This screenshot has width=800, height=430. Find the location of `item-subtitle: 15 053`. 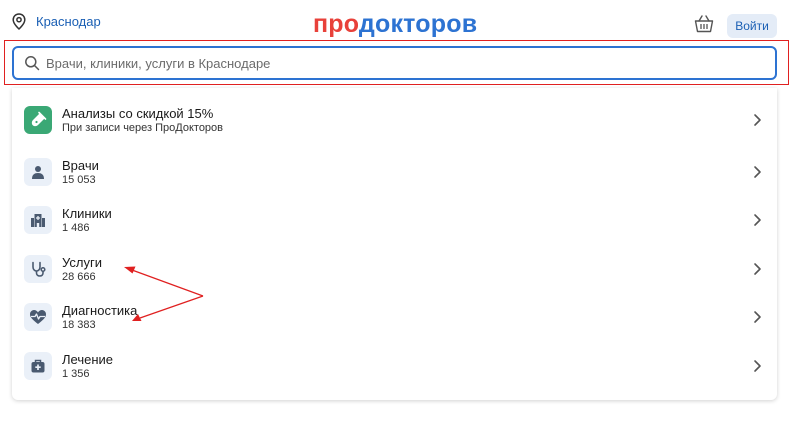

item-subtitle: 15 053 is located at coordinates (79, 180).